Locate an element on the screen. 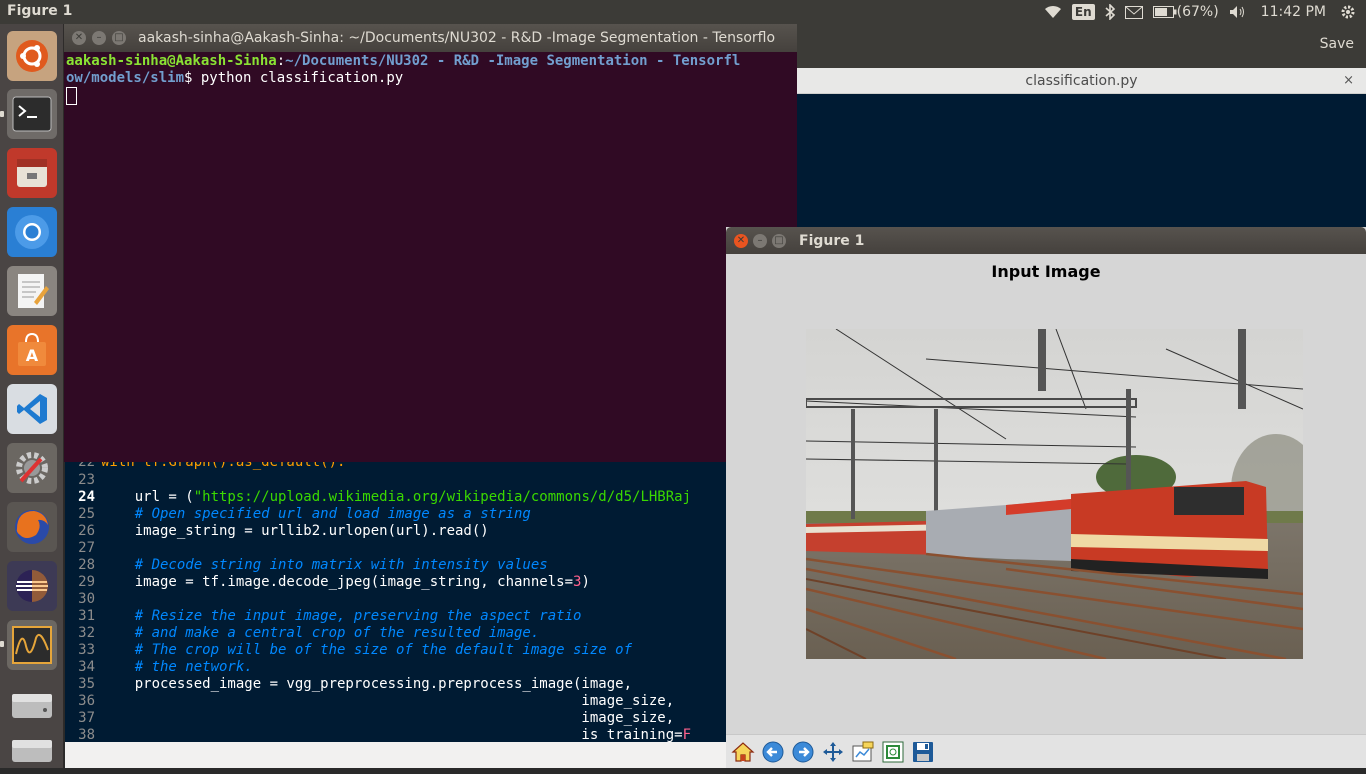 Image resolution: width=1366 pixels, height=774 pixels. editor-status-bar is located at coordinates (396, 755).